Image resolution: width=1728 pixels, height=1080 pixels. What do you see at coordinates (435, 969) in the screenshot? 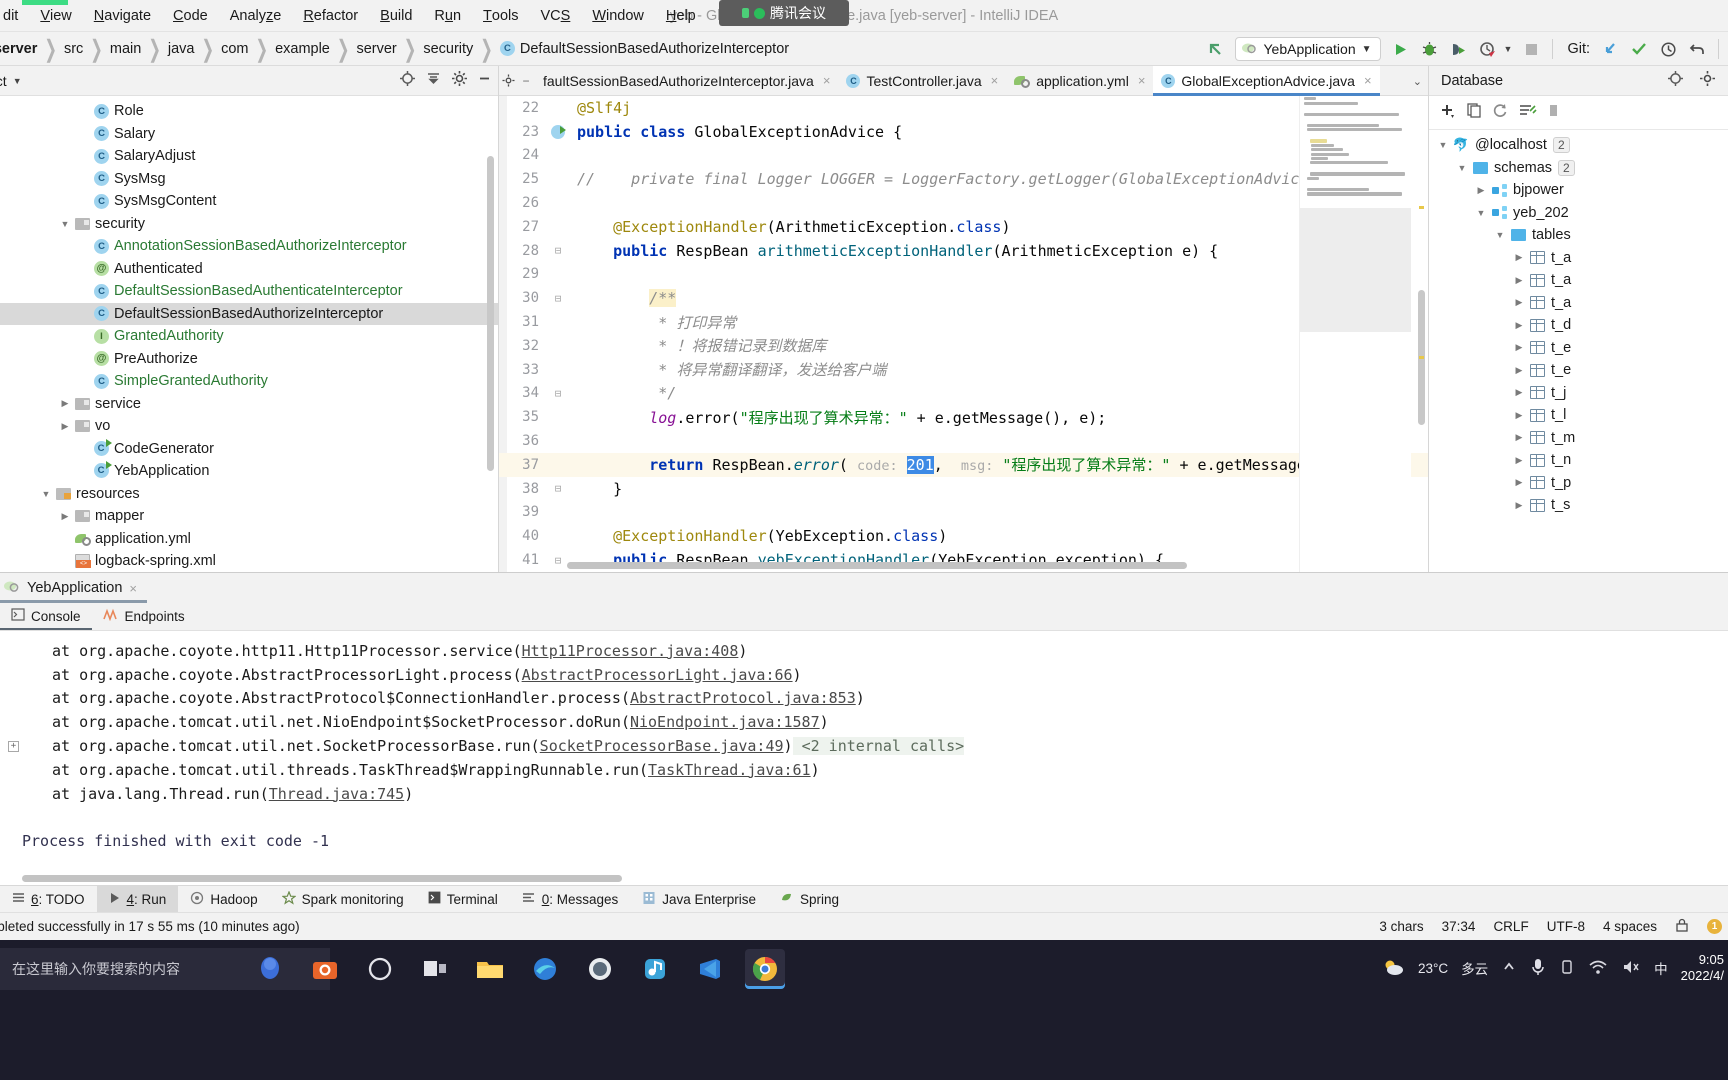
I see `task-view-icon` at bounding box center [435, 969].